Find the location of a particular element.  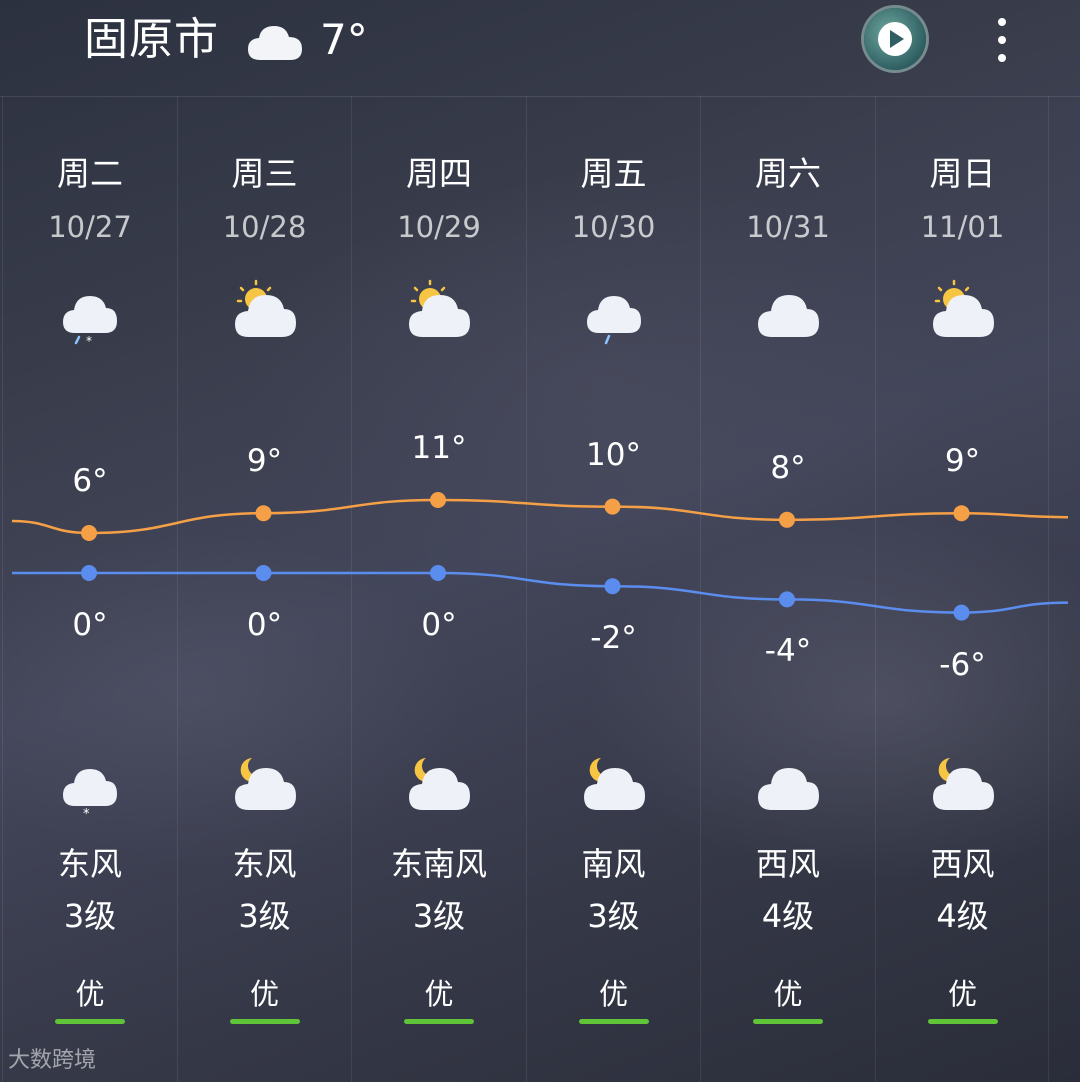

forecast-day-column: 周二 10/27 * 6° 0° * 东风 3级优 is located at coordinates (89, 589).